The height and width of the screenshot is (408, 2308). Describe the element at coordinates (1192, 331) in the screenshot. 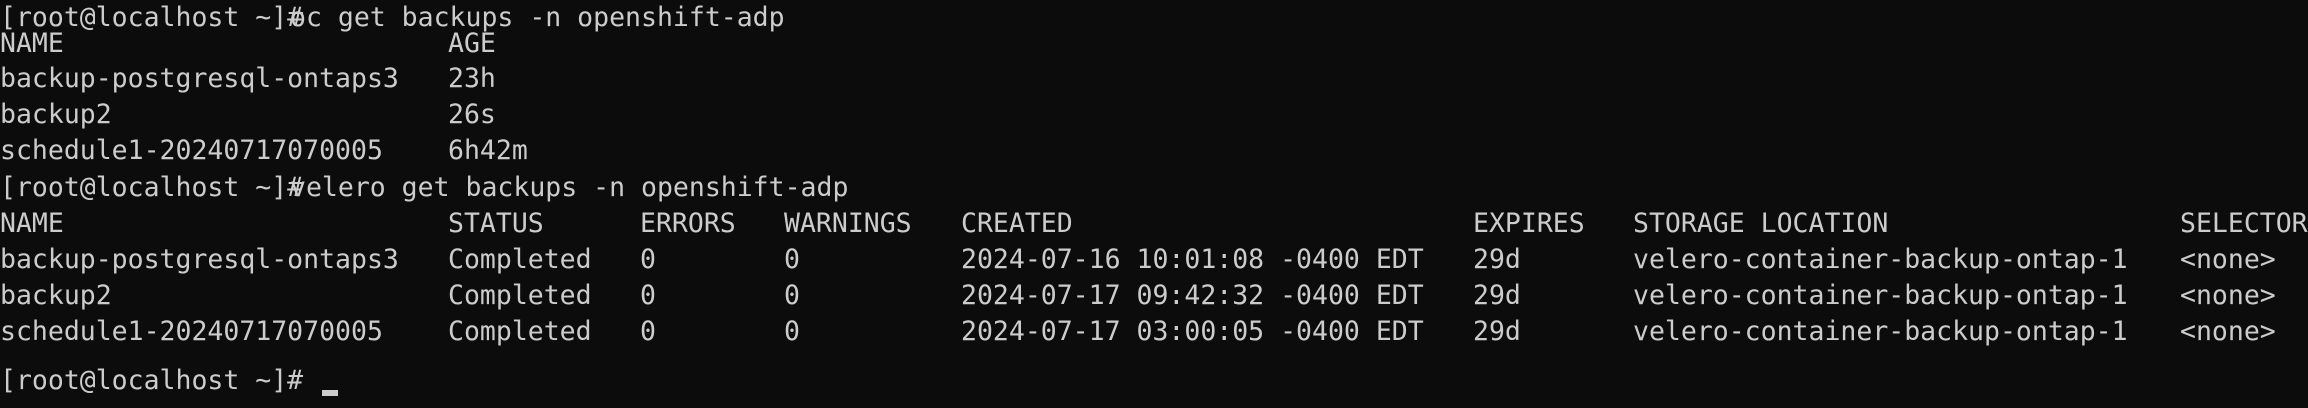

I see `backup-created: 2024-07-17 03:00:05 -0400 EDT` at that location.